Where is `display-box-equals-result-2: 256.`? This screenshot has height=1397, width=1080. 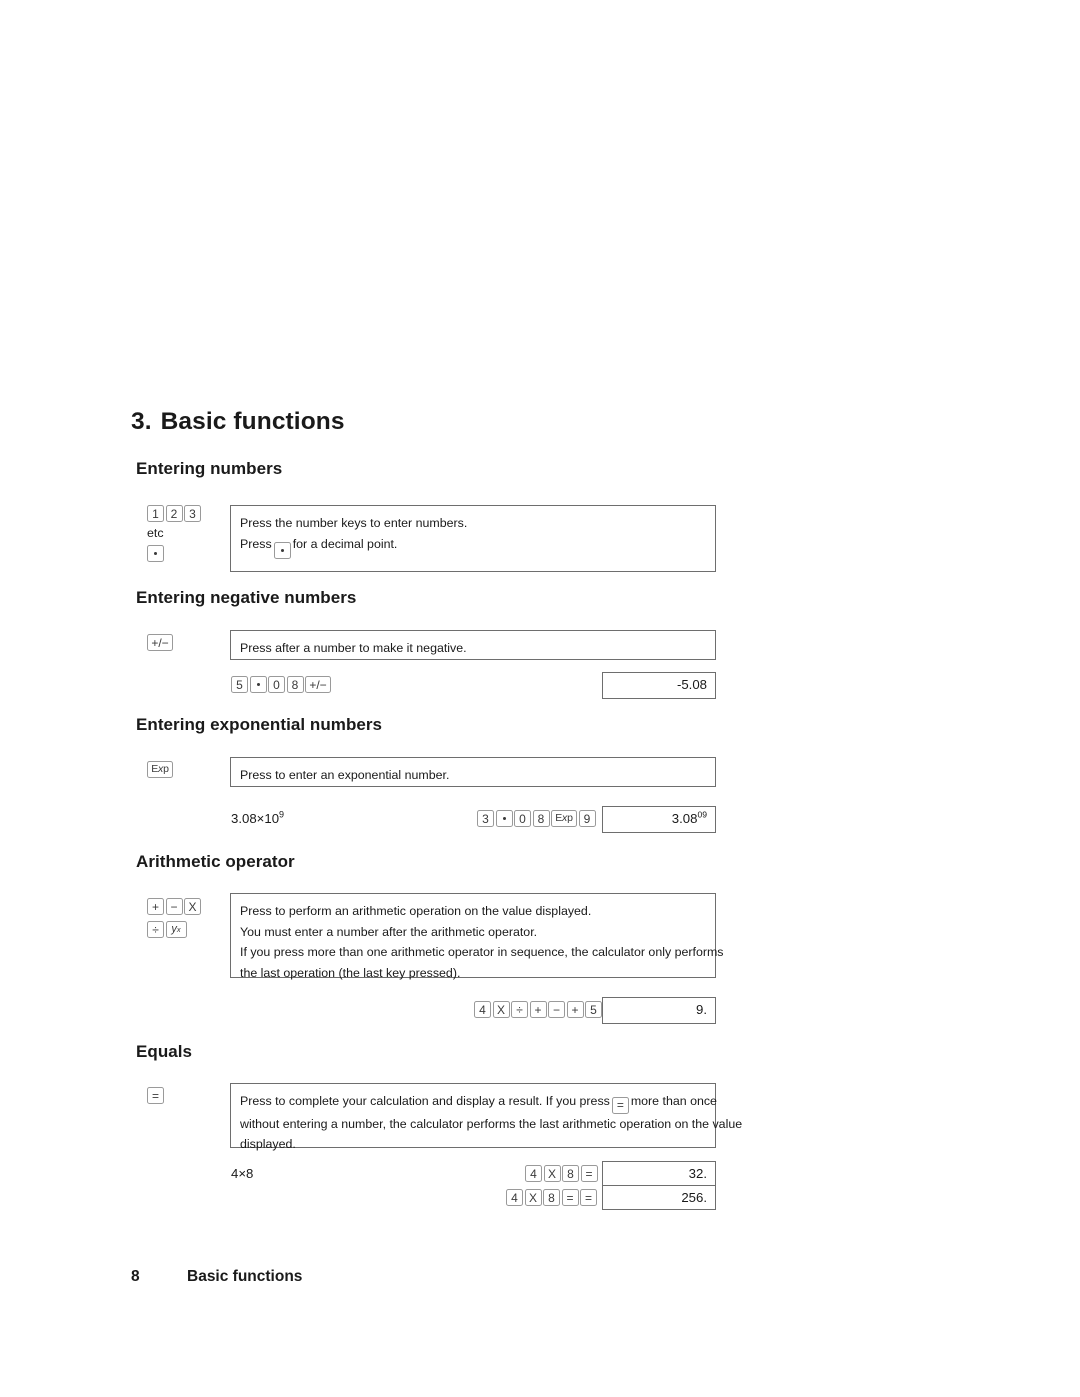
display-box-equals-result-2: 256. is located at coordinates (659, 1197).